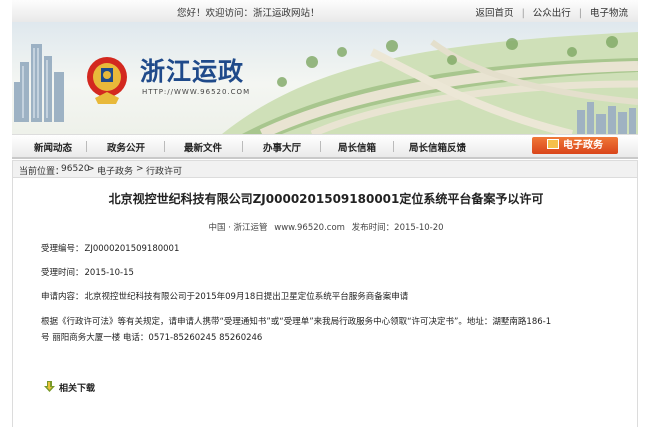 This screenshot has height=427, width=652. I want to click on site-title: 浙江运政, so click(192, 71).